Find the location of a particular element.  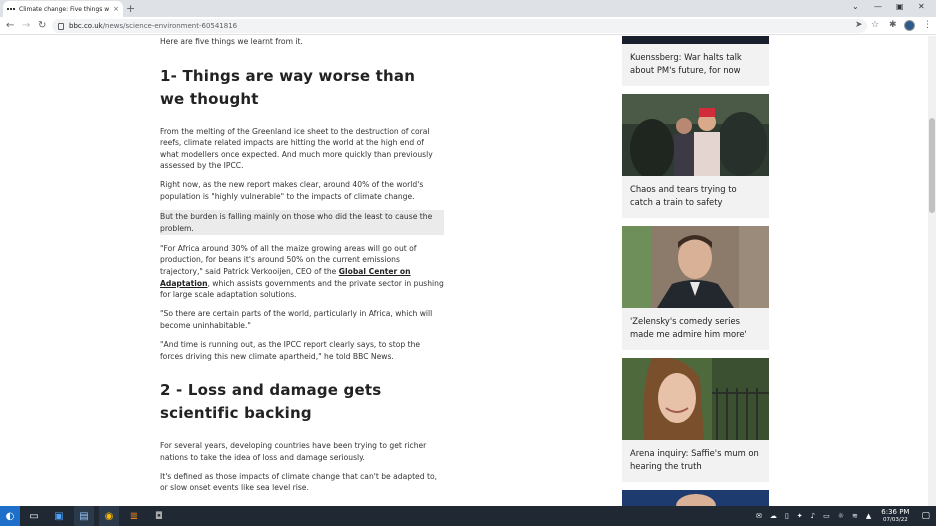

scrollbar-thumb is located at coordinates (932, 165).